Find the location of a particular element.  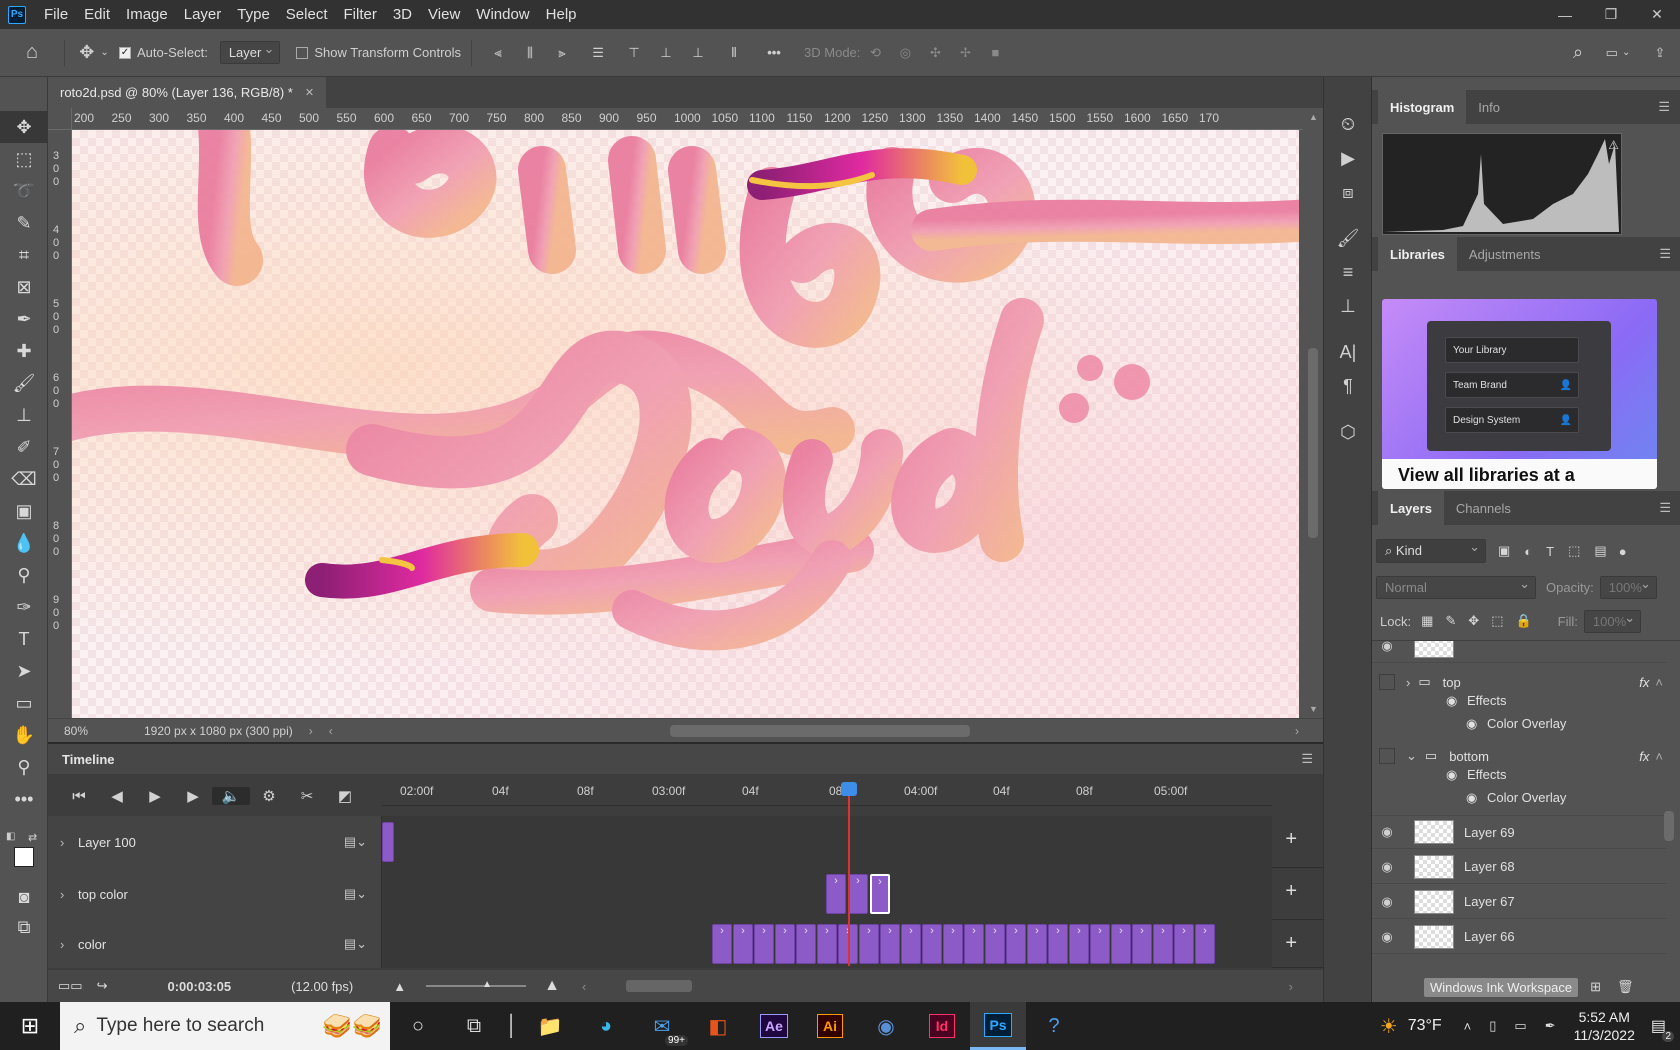

align-middle-icon: ⊥ is located at coordinates (666, 53).